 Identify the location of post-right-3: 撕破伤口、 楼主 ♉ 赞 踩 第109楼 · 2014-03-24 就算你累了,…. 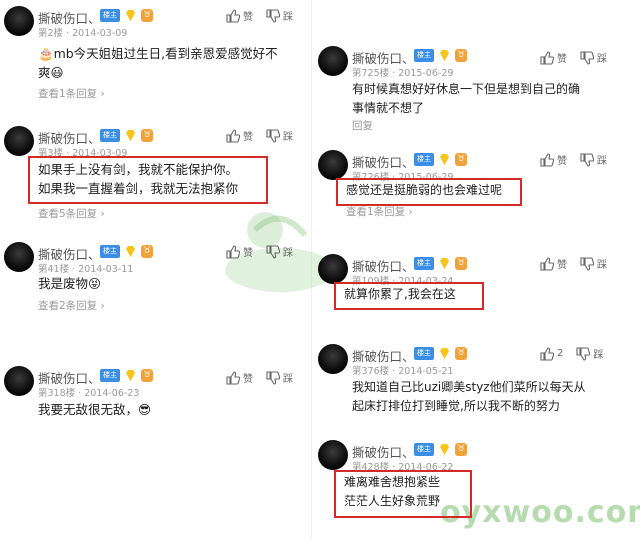
(477, 284).